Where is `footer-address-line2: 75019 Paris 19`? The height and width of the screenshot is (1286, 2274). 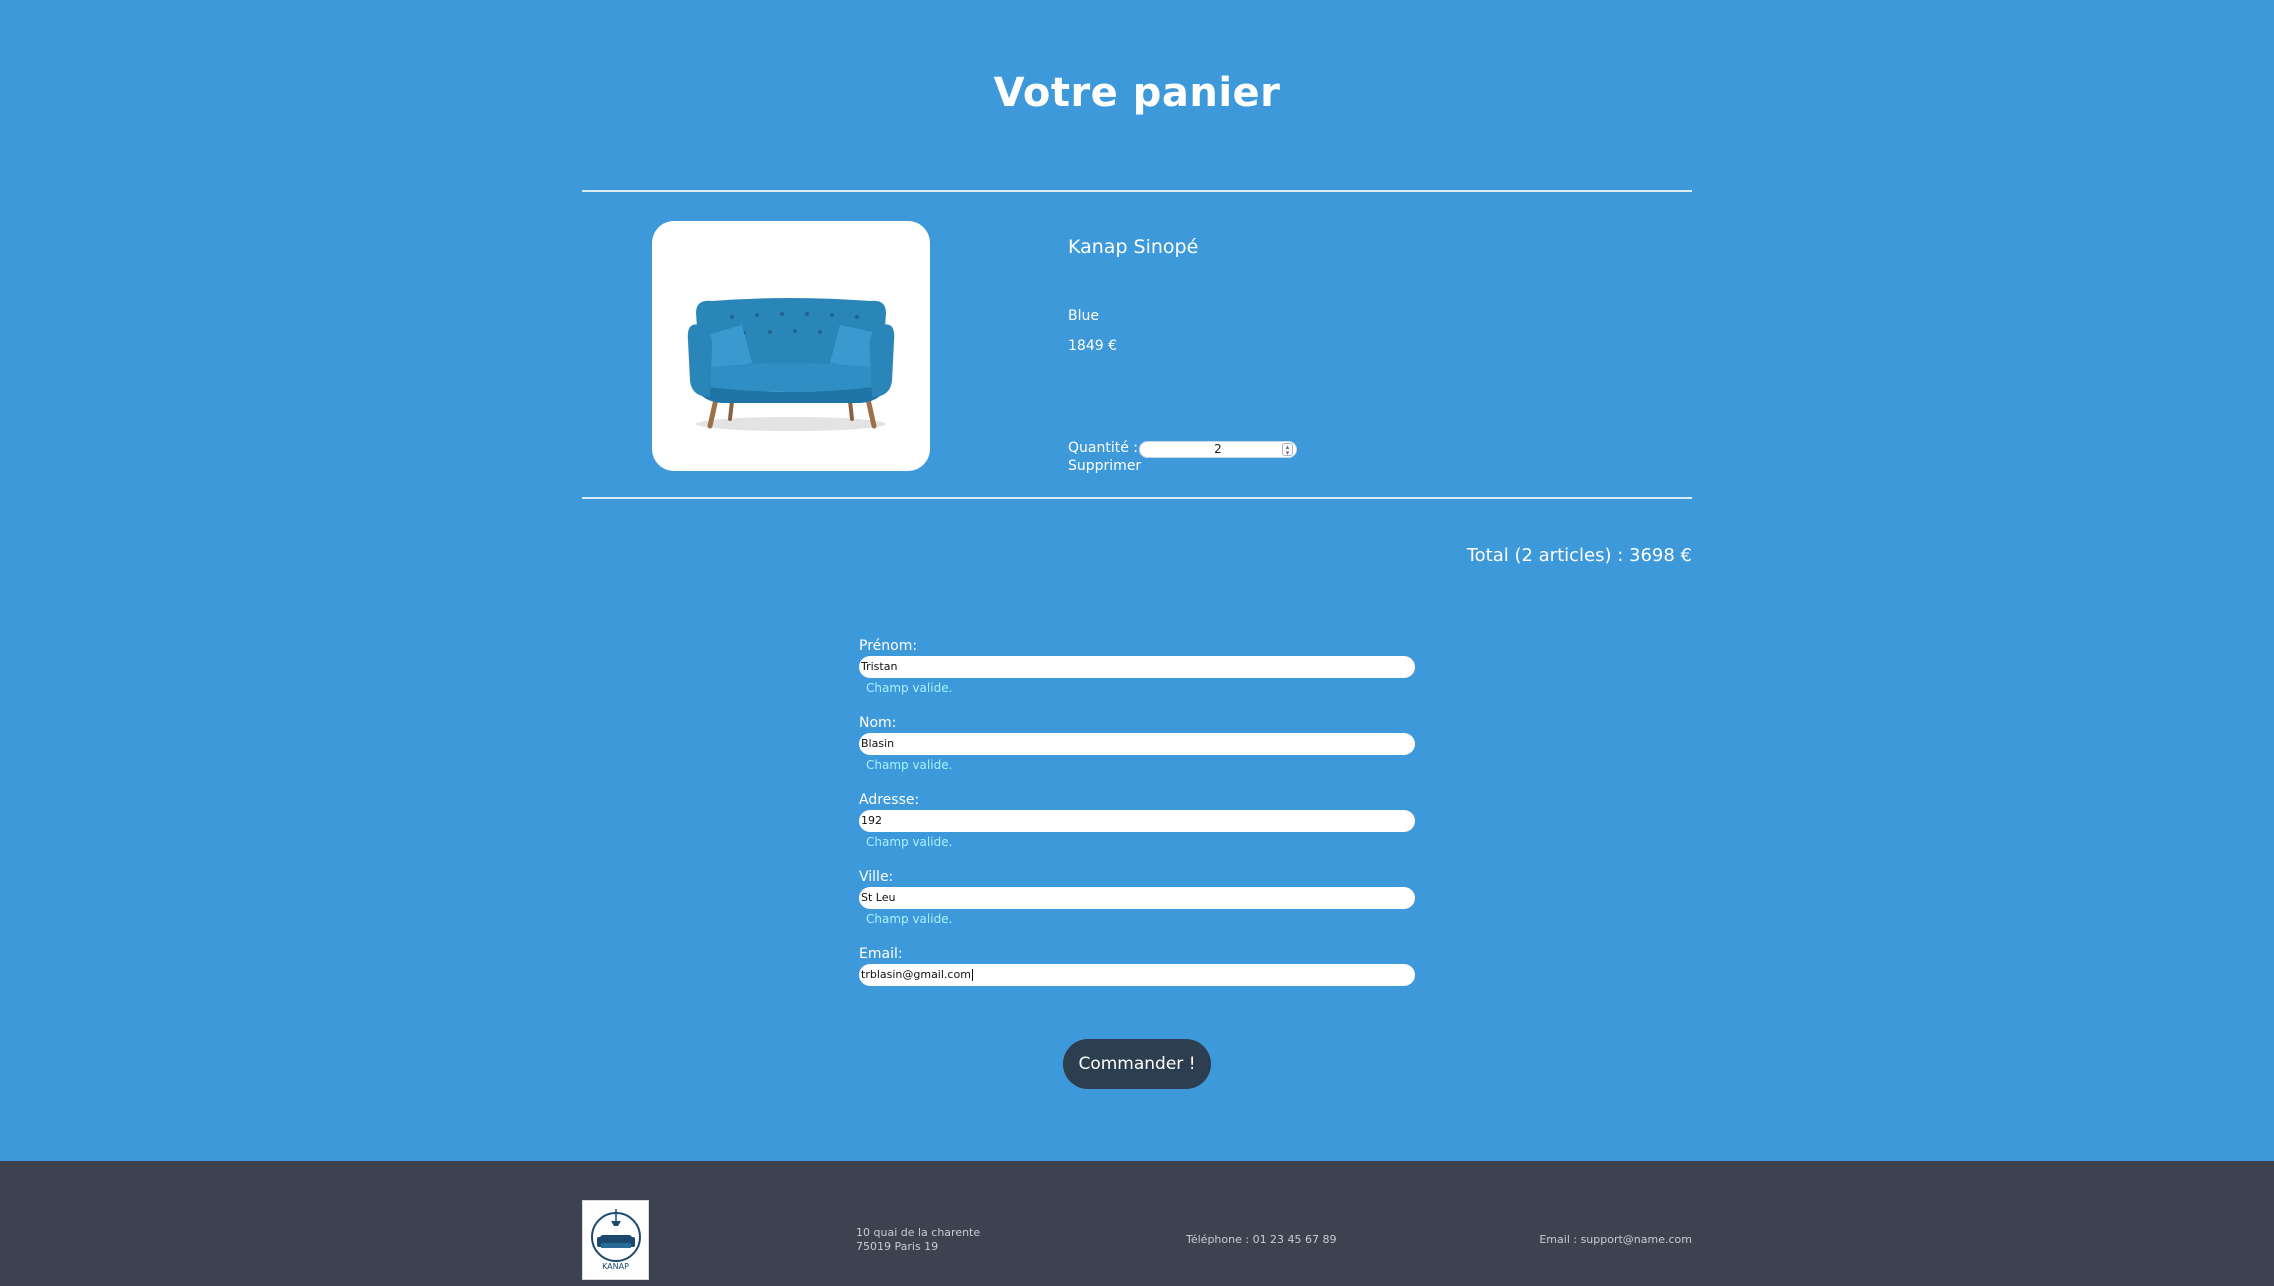
footer-address-line2: 75019 Paris 19 is located at coordinates (897, 1246).